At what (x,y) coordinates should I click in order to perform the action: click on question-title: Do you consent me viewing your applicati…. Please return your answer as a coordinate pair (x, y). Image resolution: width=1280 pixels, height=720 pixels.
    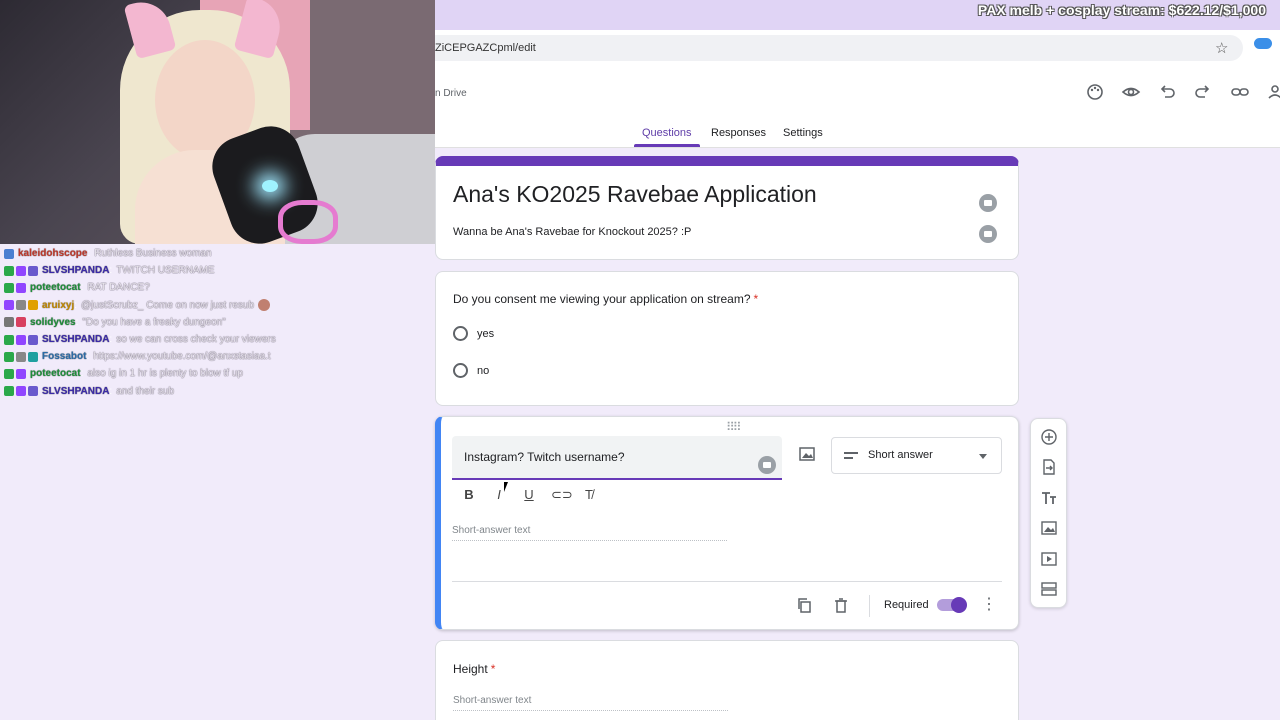
    Looking at the image, I should click on (605, 299).